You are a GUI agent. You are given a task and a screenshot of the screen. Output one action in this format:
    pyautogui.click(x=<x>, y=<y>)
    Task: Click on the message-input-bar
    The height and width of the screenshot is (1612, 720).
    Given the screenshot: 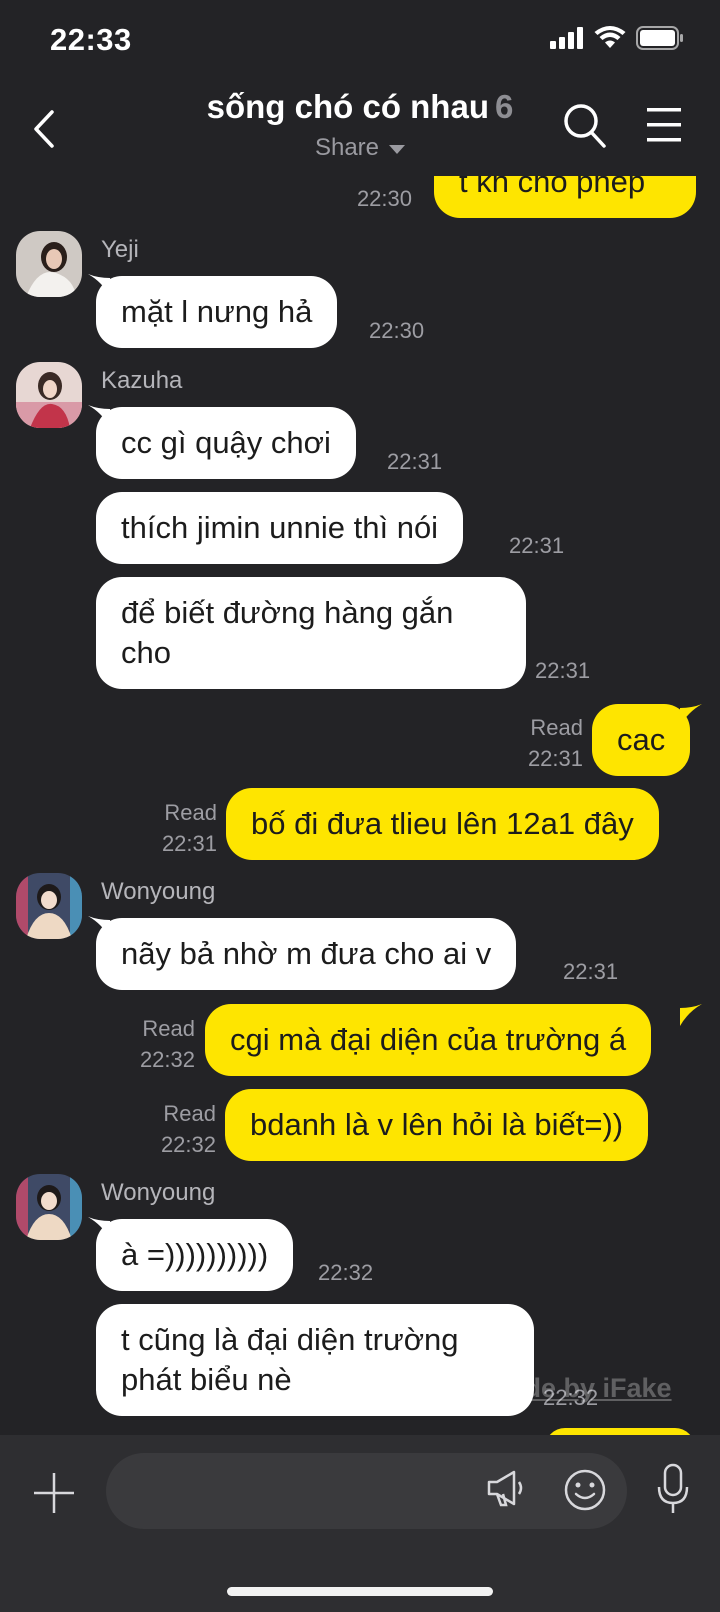 What is the action you would take?
    pyautogui.click(x=360, y=1523)
    